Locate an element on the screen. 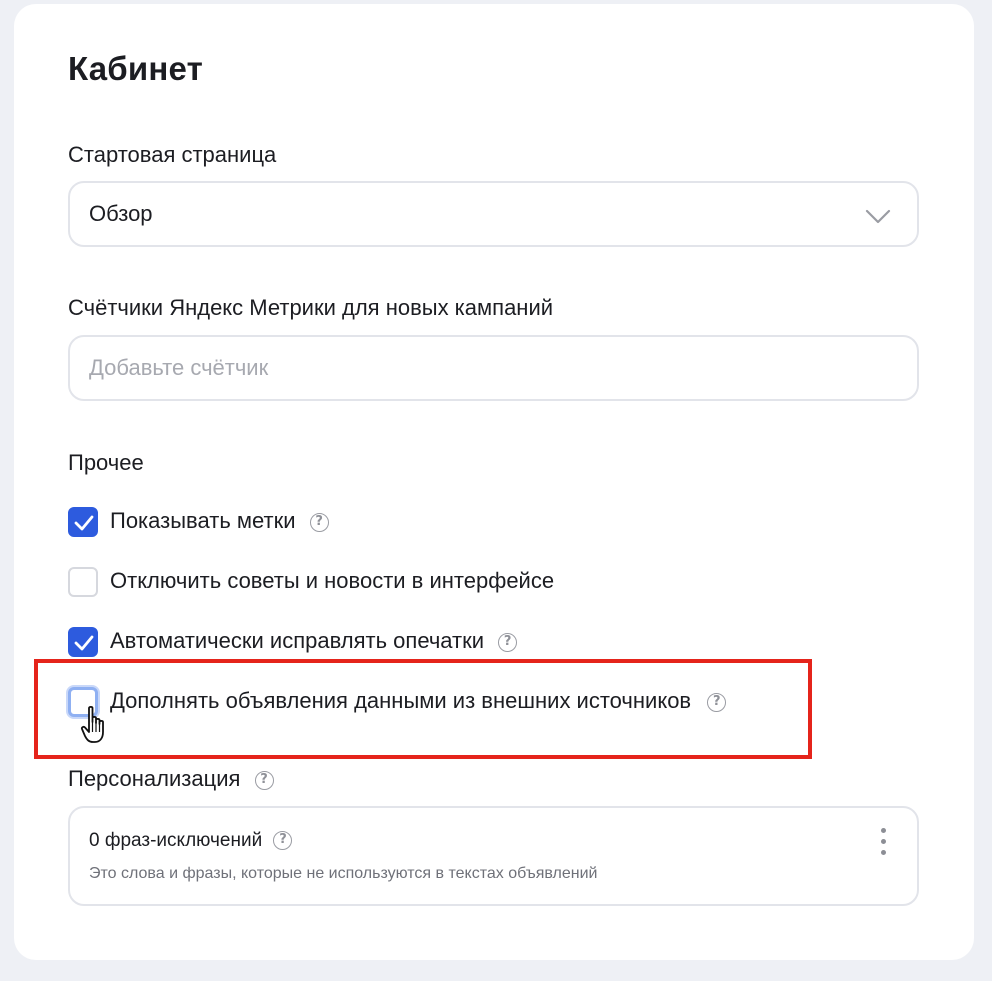  option-label: Показывать метки is located at coordinates (203, 520).